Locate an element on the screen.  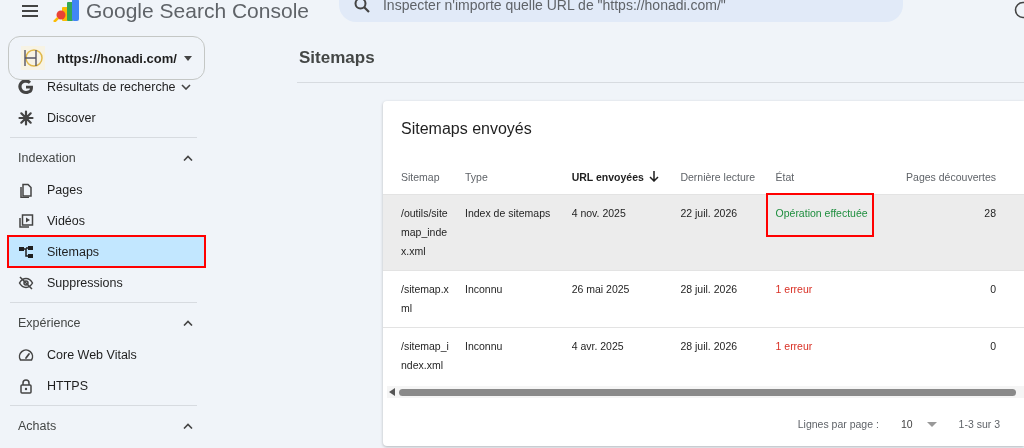
table-cell: 22 juil. 2026 is located at coordinates (722, 232).